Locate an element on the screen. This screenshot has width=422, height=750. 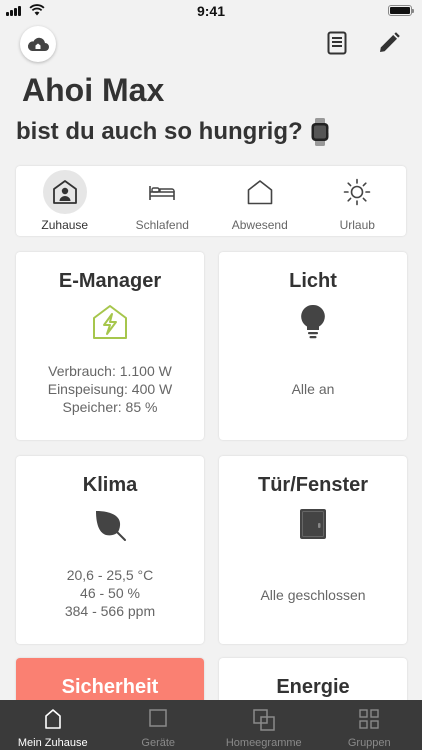
tab-gruppen: Gruppen is located at coordinates (369, 725).